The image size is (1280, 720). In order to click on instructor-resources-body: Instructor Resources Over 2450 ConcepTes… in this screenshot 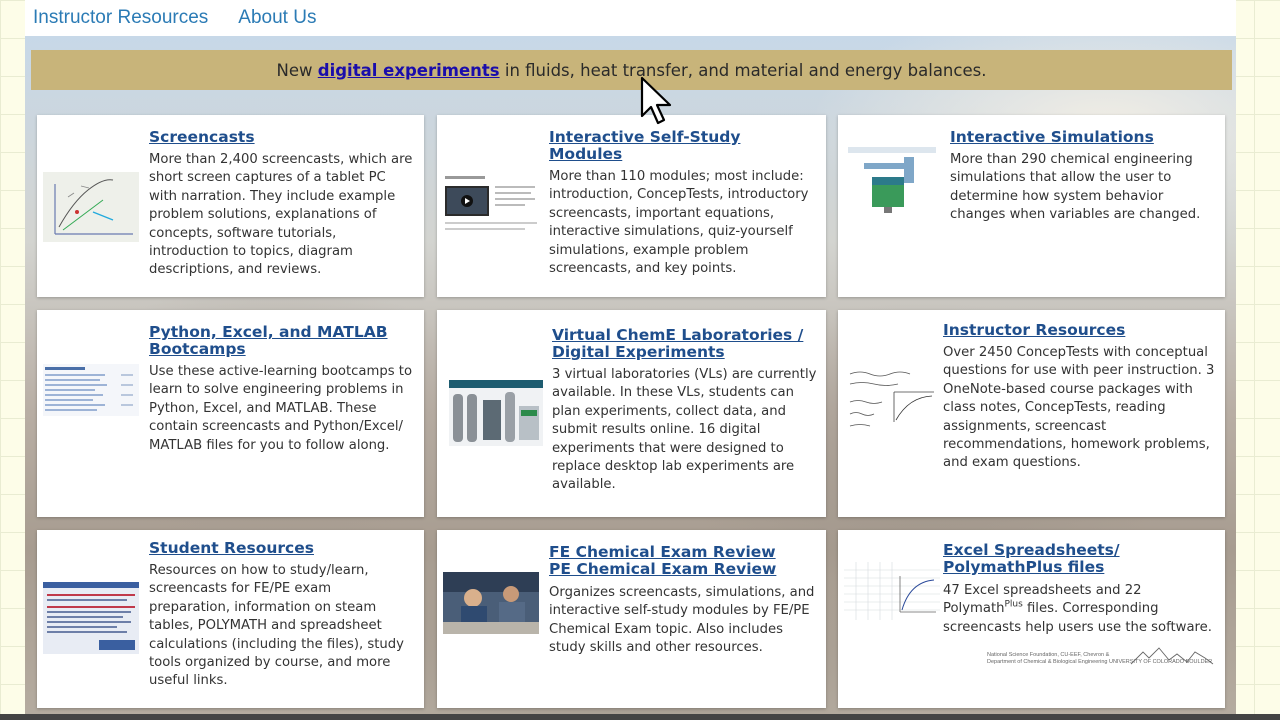, I will do `click(1080, 397)`.